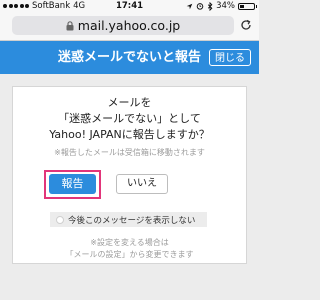  What do you see at coordinates (129, 134) in the screenshot?
I see `dialog-message-line-3: Yahoo! JAPANに報告しますか？` at bounding box center [129, 134].